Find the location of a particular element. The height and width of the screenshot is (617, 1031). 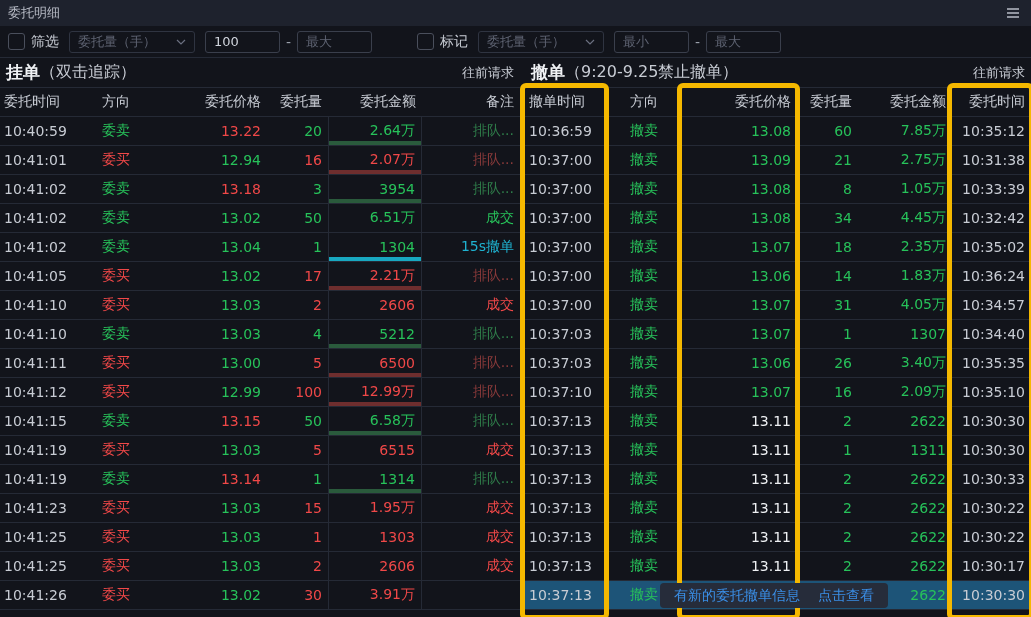

table-row: 10:37:13 撤卖 13.11 2 2622 10:30:33 is located at coordinates (778, 479).